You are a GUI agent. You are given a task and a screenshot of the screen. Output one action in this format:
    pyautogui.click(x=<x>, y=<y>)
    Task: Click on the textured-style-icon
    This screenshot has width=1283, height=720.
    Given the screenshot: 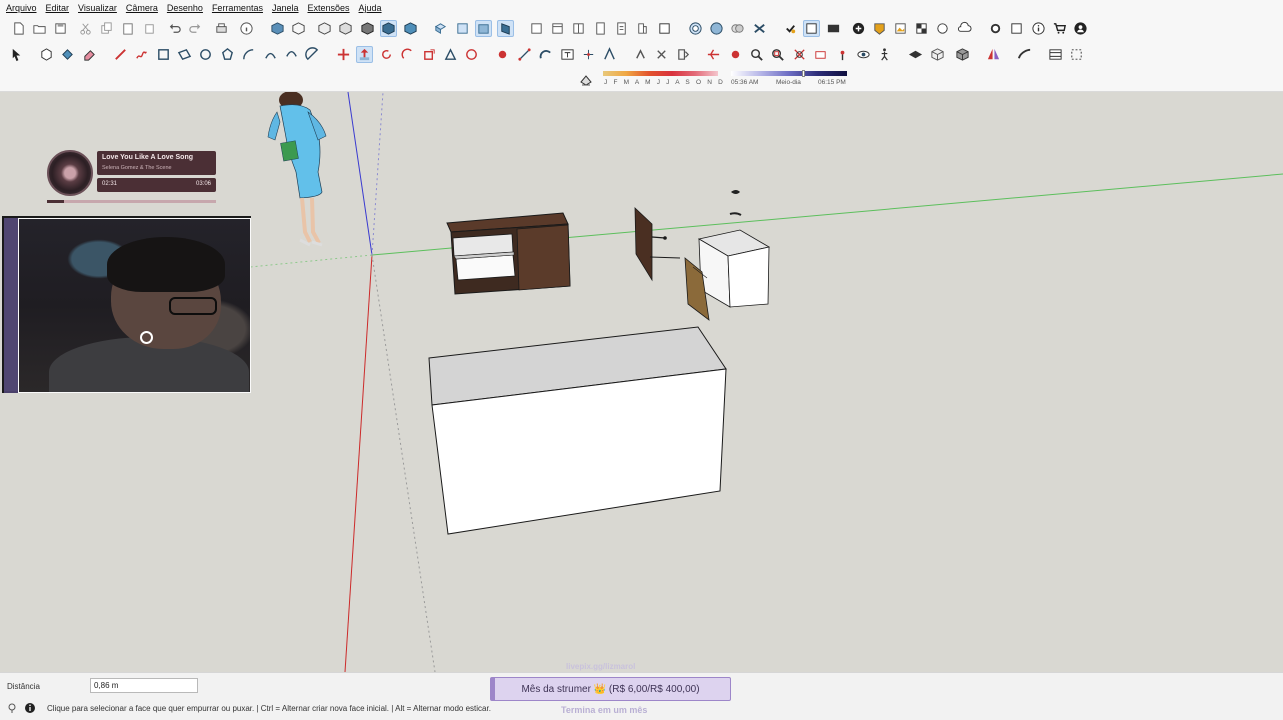 What is the action you would take?
    pyautogui.click(x=367, y=28)
    